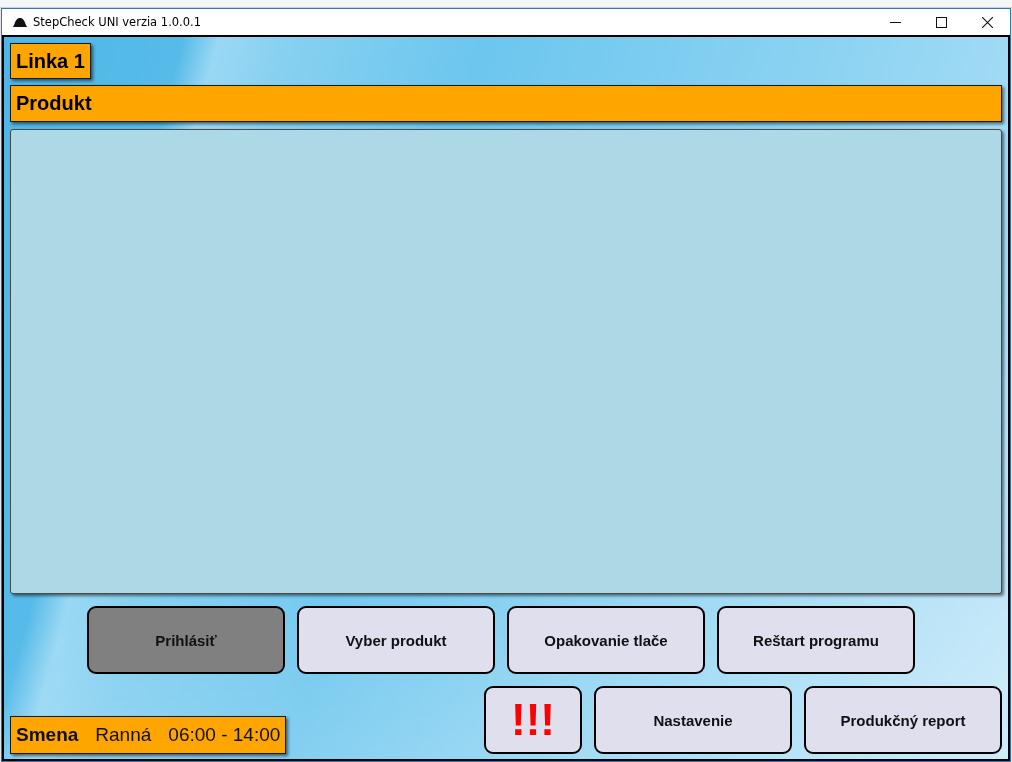  Describe the element at coordinates (224, 735) in the screenshot. I see `shift-time: 06:00 - 14:00` at that location.